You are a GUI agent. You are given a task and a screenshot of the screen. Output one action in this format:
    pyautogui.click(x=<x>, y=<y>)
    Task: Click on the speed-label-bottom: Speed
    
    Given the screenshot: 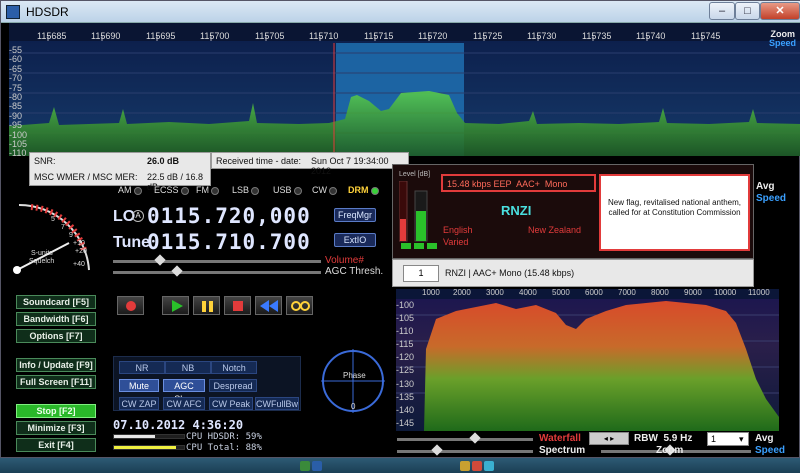 What is the action you would take?
    pyautogui.click(x=770, y=450)
    